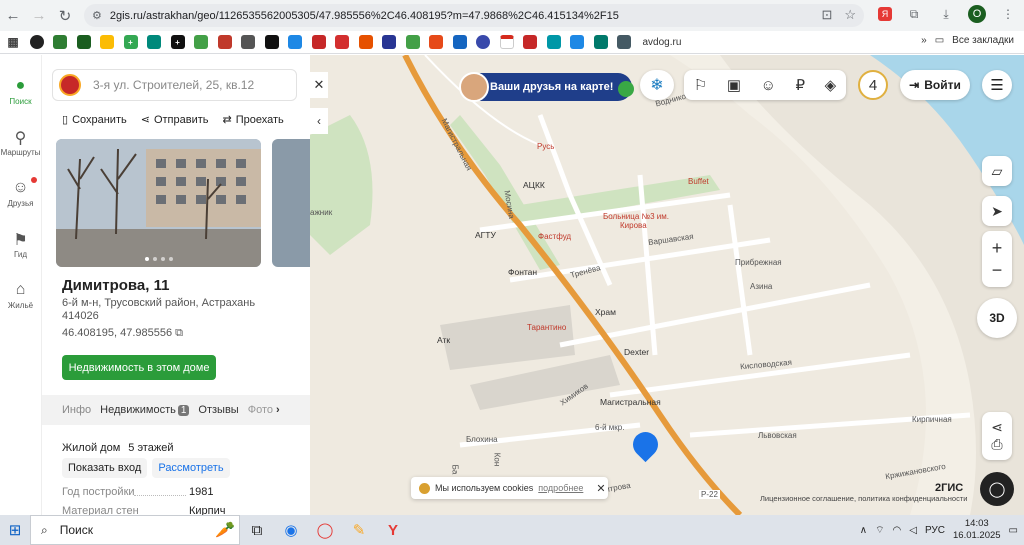  Describe the element at coordinates (175, 120) in the screenshot. I see `share-button: ⋖ Отправить` at that location.